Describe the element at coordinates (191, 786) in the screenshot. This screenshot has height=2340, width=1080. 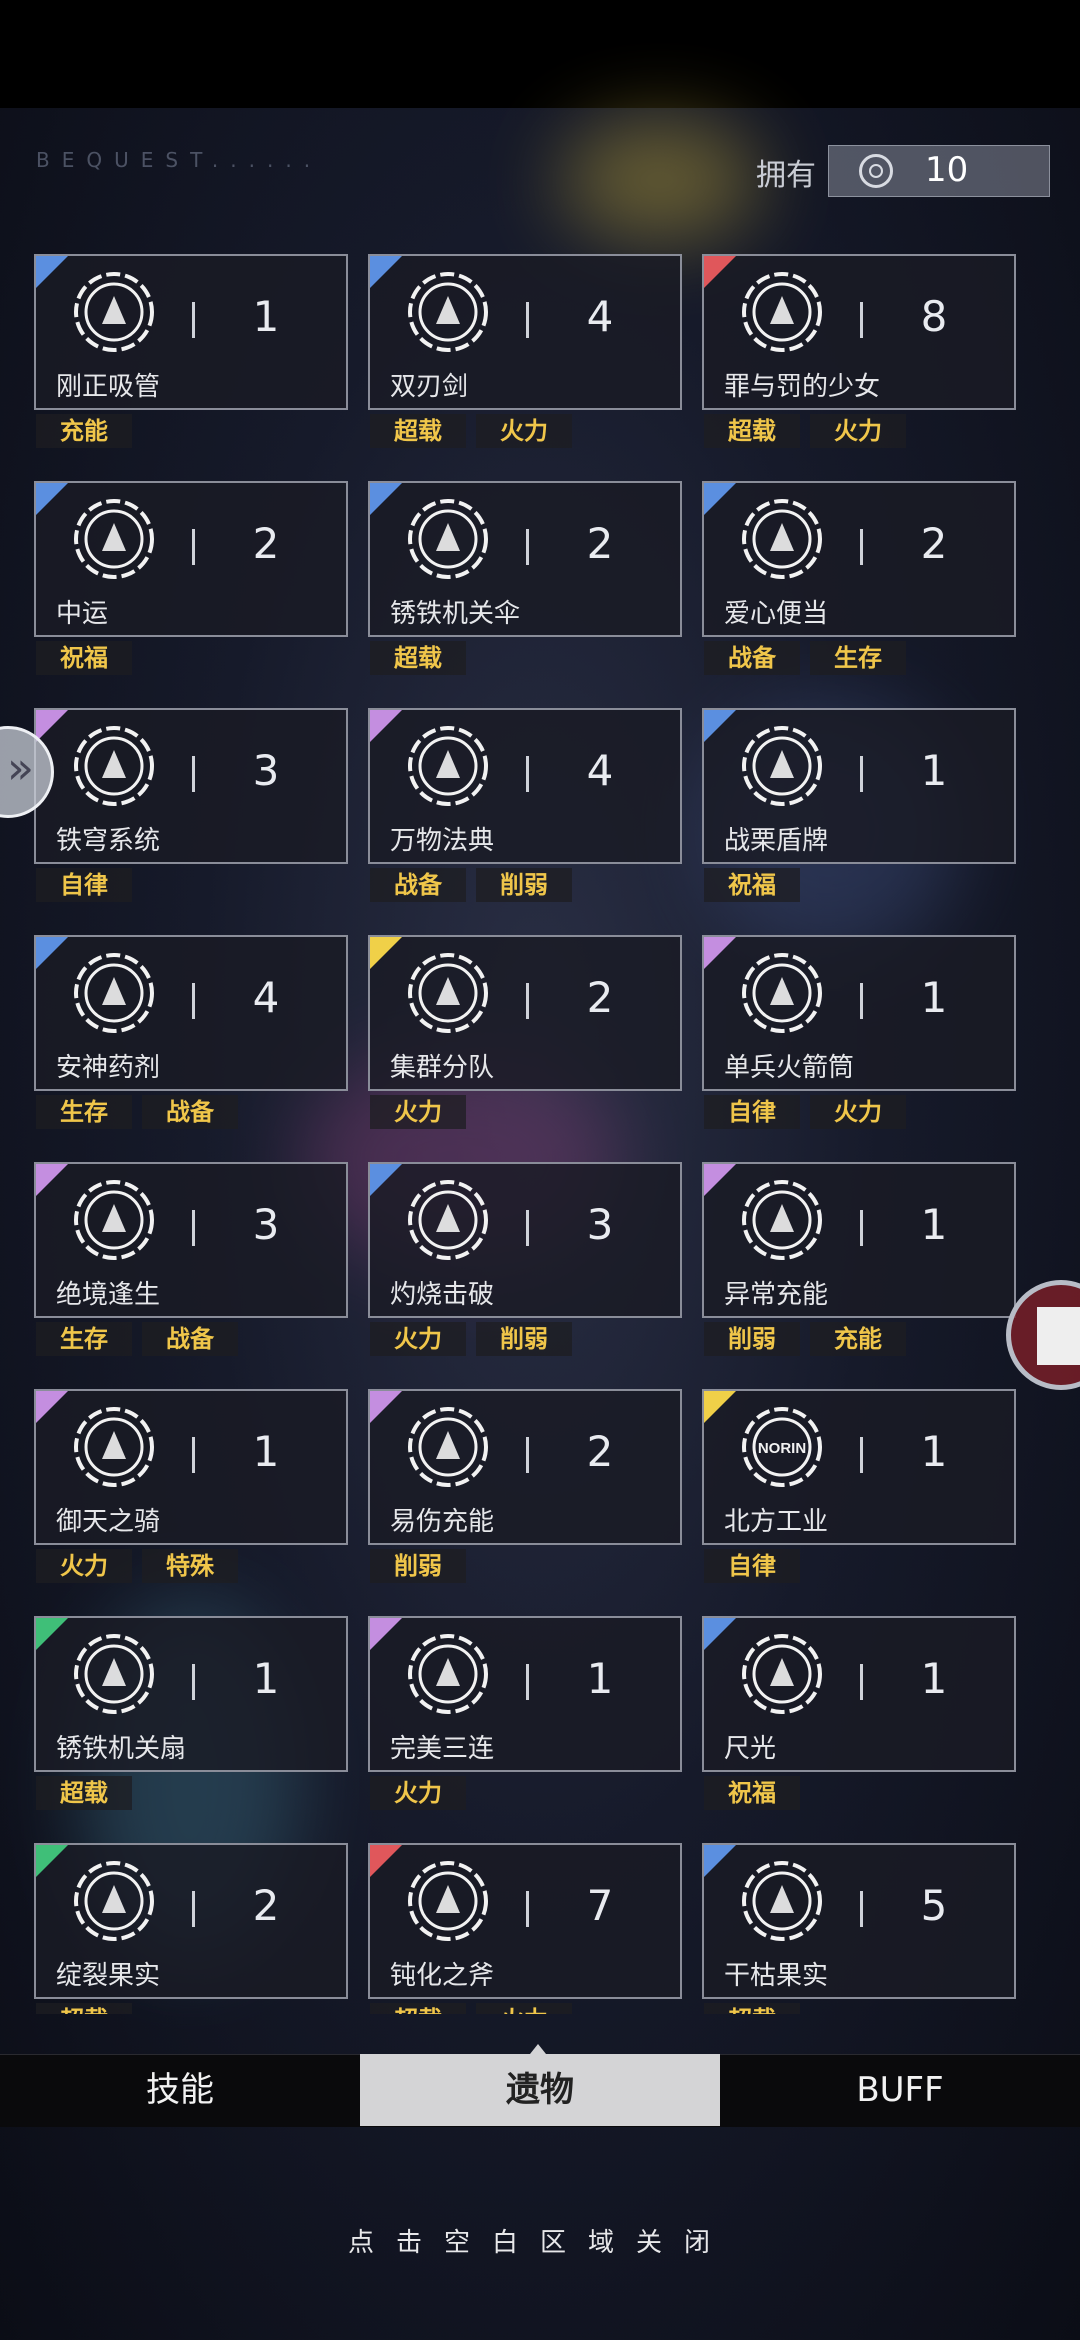
I see `relic-card: 3 铁穹系统` at that location.